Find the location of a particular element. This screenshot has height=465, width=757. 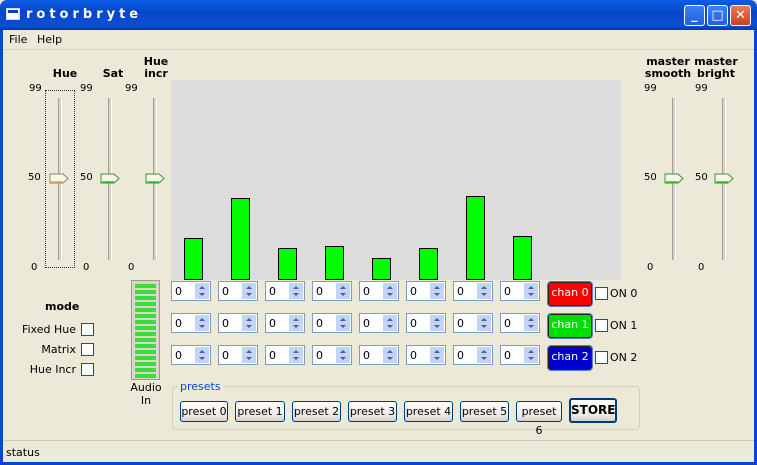

chan1-button: chan 1 is located at coordinates (570, 326).